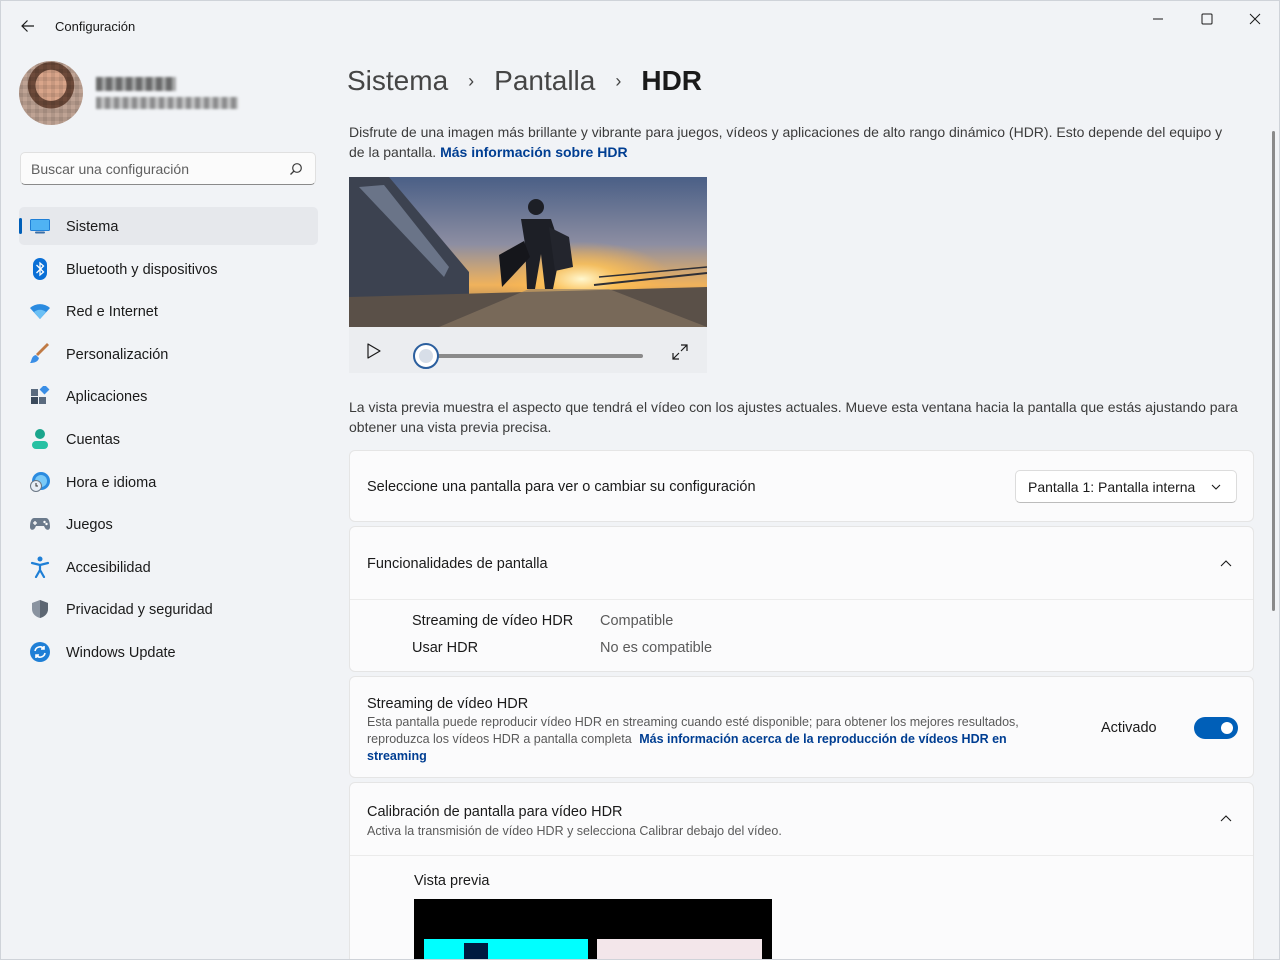  What do you see at coordinates (92, 227) in the screenshot?
I see `sidebar-item-label: Sistema` at bounding box center [92, 227].